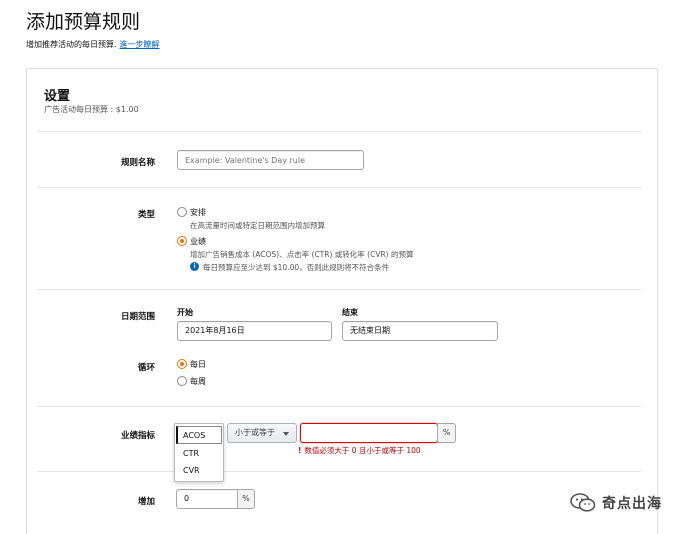  Describe the element at coordinates (137, 436) in the screenshot. I see `metric-label: 业绩指标` at that location.